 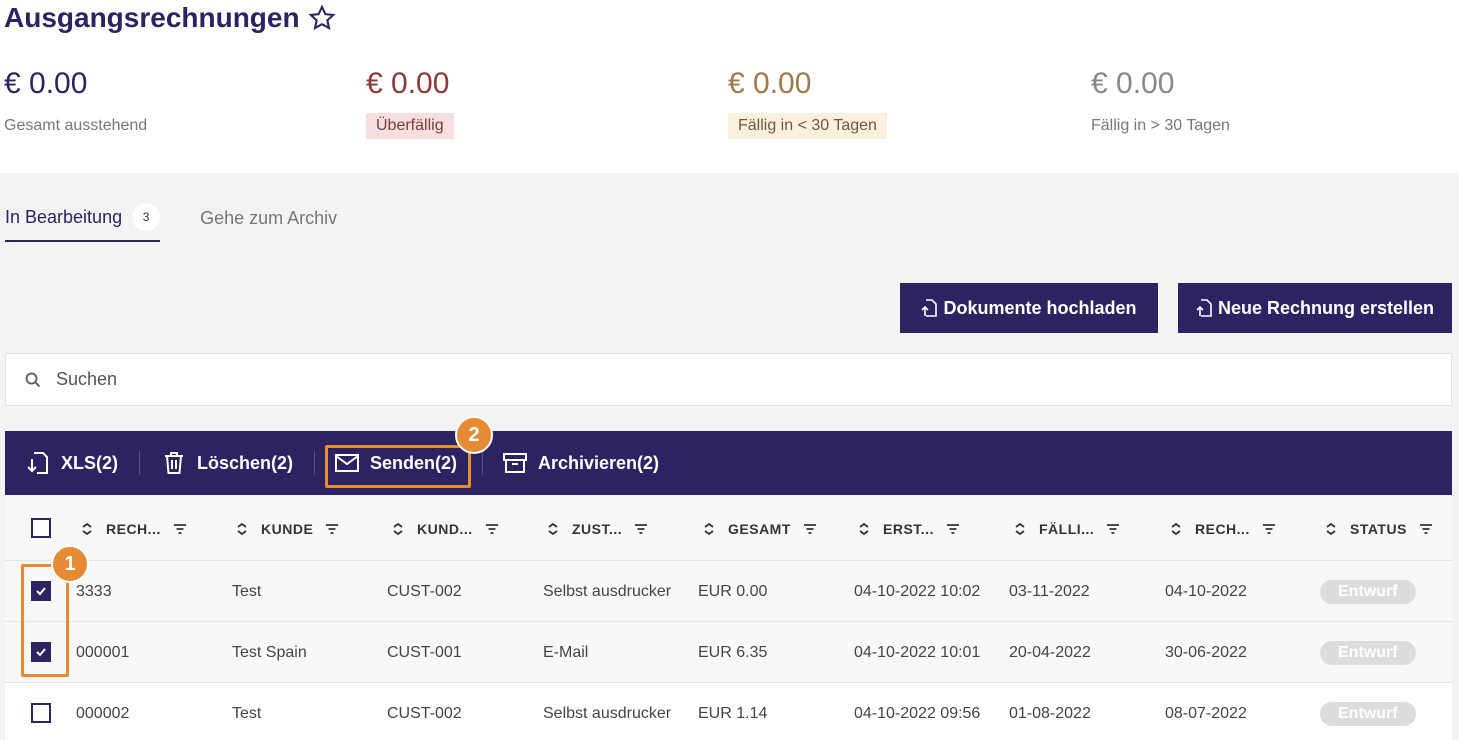 I want to click on cell-invoice-number: 000001, so click(x=103, y=652).